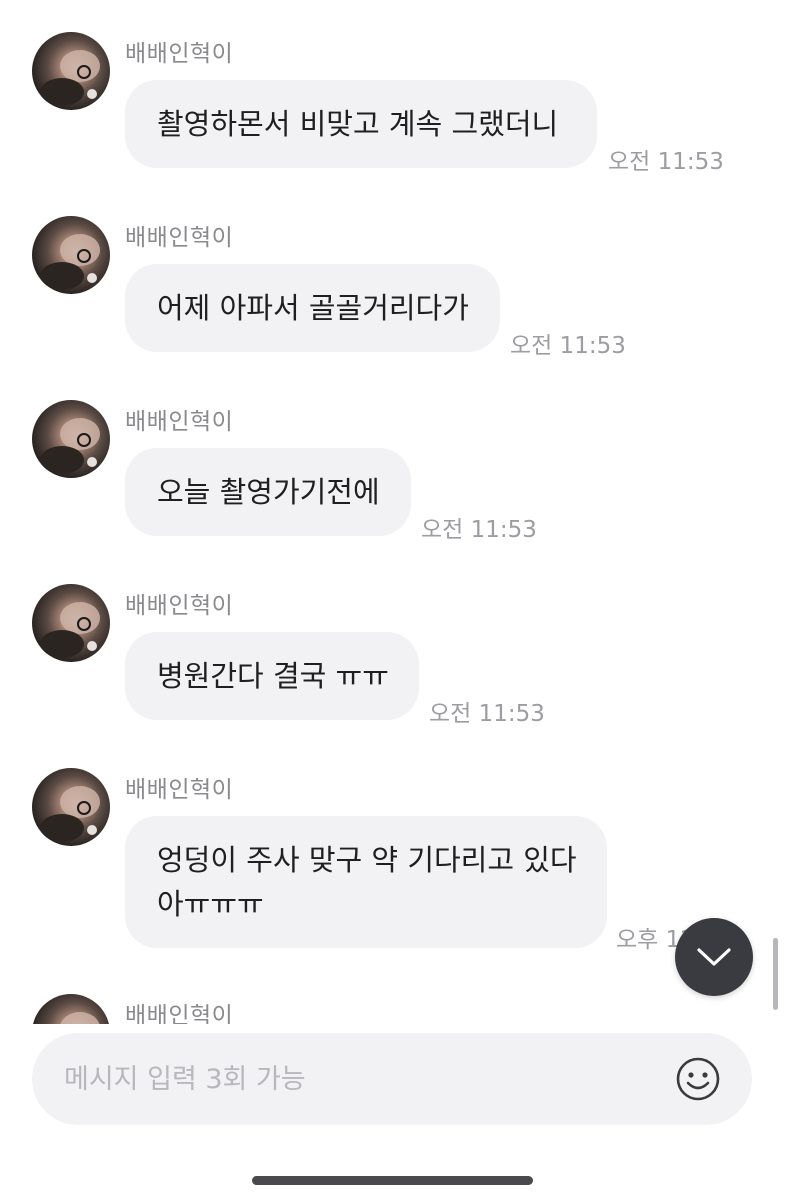 The height and width of the screenshot is (1200, 785). I want to click on message-text: 병원간다 결국 ㅠㅠ, so click(273, 676).